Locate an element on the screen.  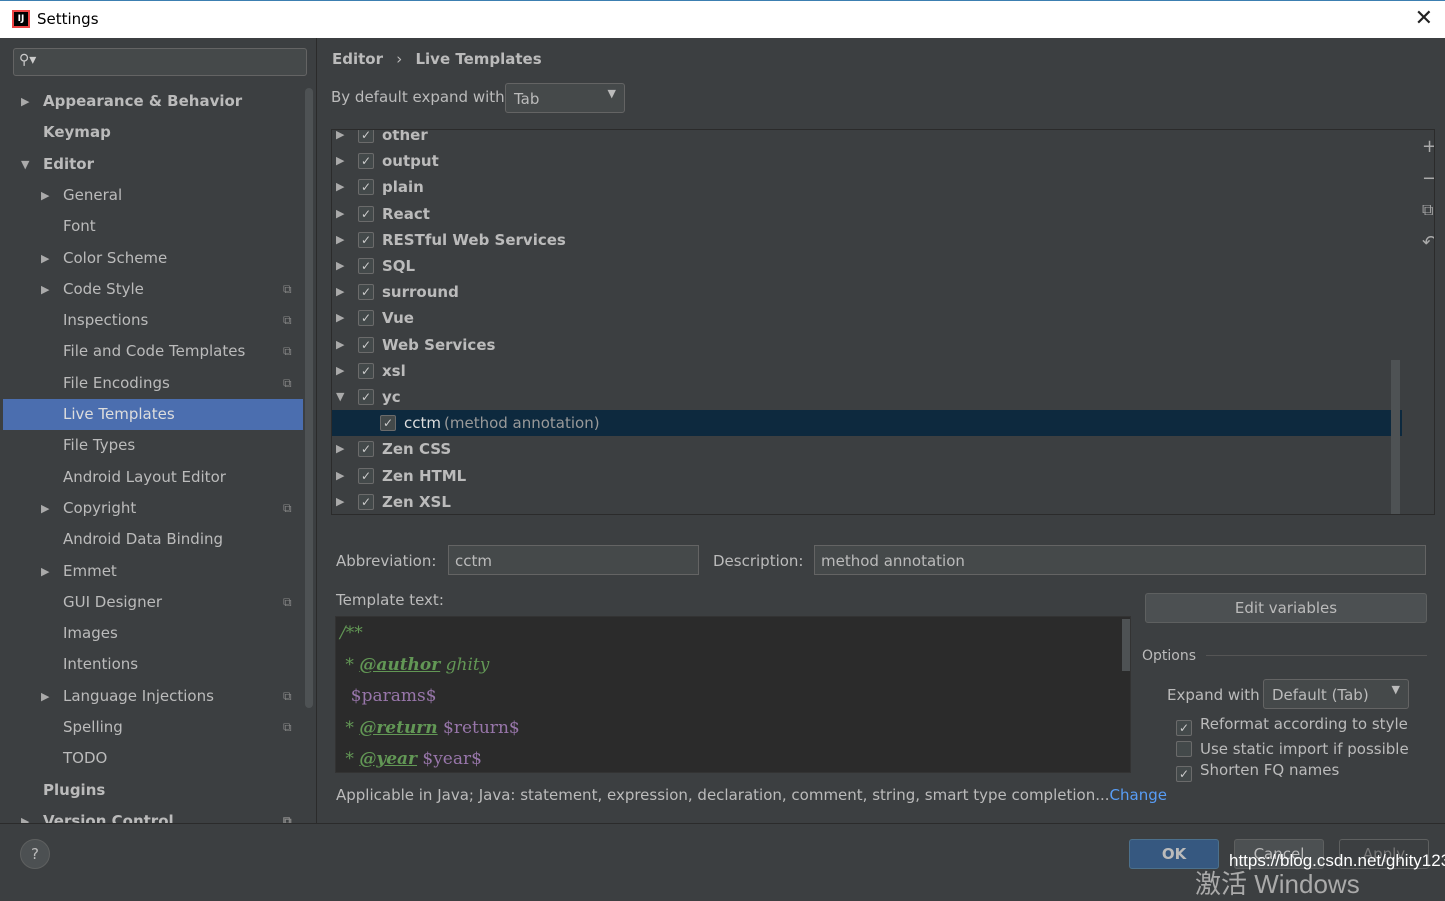
close-icon: ✕ is located at coordinates (1424, 18).